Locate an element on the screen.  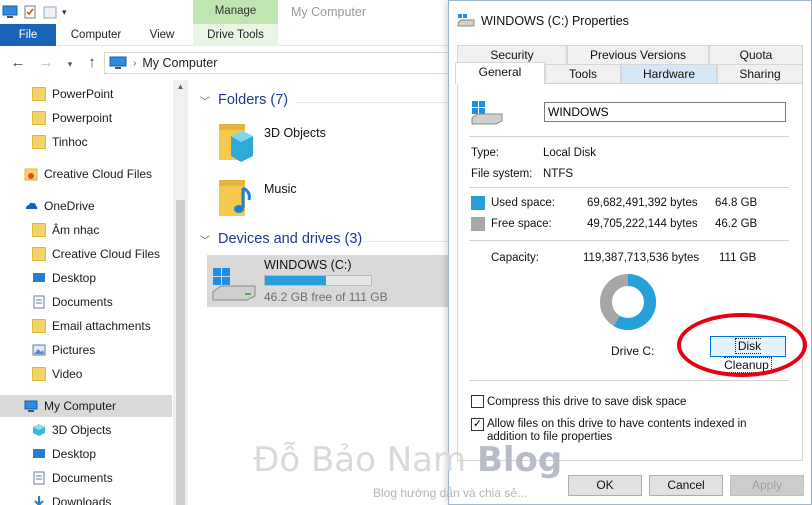
forward-arrow-icon: → is located at coordinates (46, 62).